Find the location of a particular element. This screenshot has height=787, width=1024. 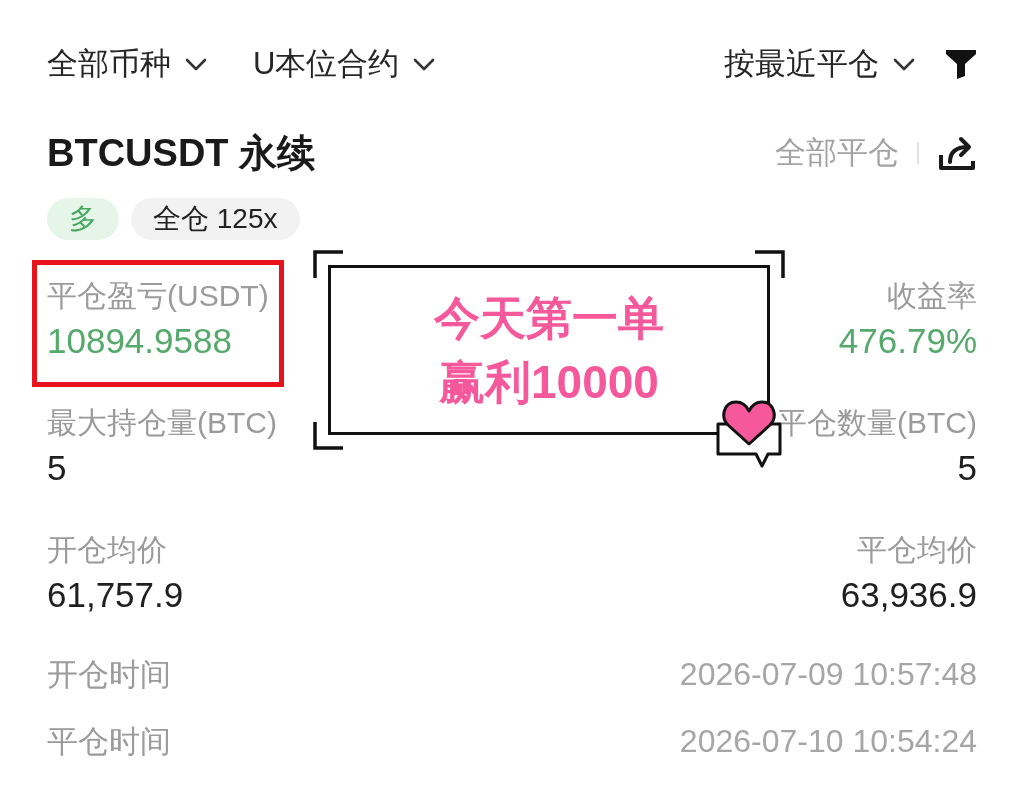

stat-label: 收益率 is located at coordinates (932, 296).